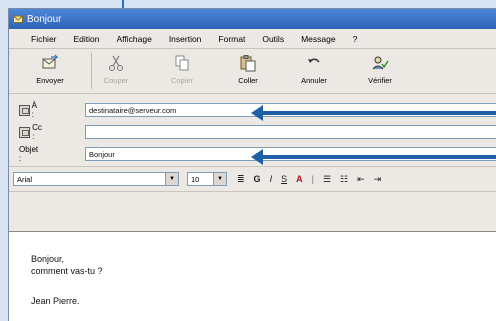 The image size is (496, 321). Describe the element at coordinates (378, 179) in the screenshot. I see `increase-indent-icon: ⇥` at that location.